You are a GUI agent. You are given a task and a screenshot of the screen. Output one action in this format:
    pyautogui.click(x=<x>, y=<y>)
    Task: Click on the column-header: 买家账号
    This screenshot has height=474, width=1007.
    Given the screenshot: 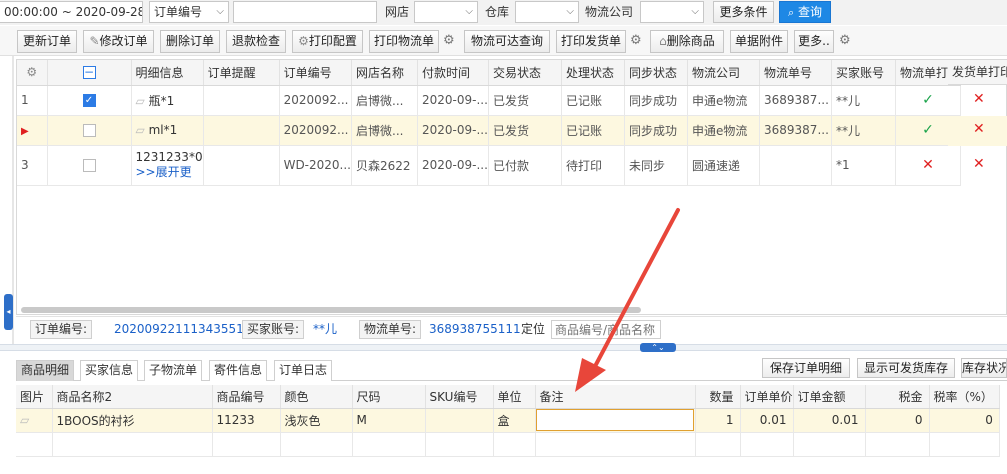 What is the action you would take?
    pyautogui.click(x=863, y=73)
    